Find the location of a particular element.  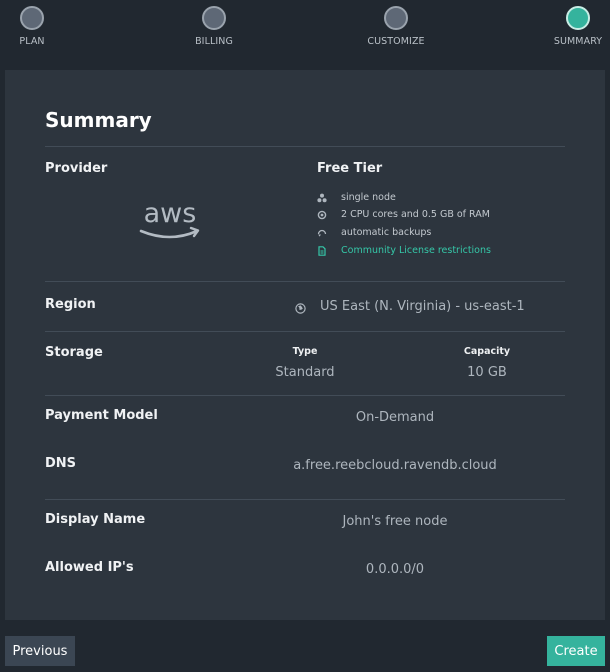

region-value: US East (N. Virginia) - us-east-1 is located at coordinates (422, 306).